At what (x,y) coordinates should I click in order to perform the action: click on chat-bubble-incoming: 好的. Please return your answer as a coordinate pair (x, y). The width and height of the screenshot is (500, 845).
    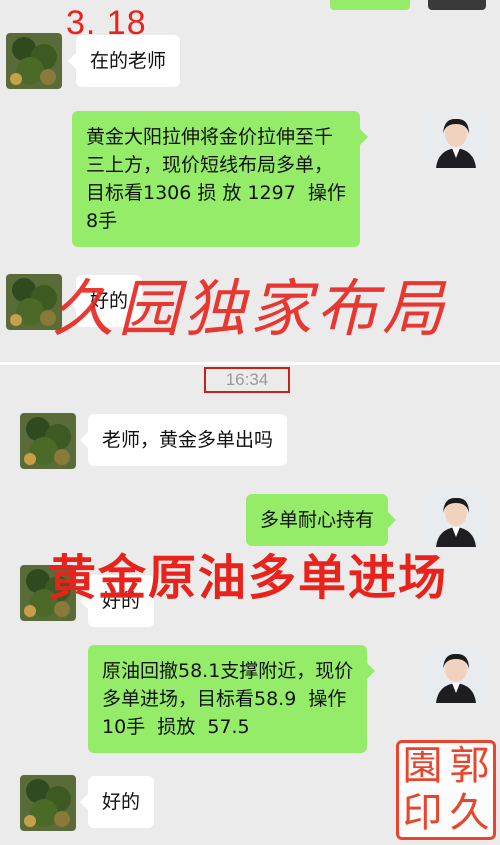
    Looking at the image, I should click on (117, 802).